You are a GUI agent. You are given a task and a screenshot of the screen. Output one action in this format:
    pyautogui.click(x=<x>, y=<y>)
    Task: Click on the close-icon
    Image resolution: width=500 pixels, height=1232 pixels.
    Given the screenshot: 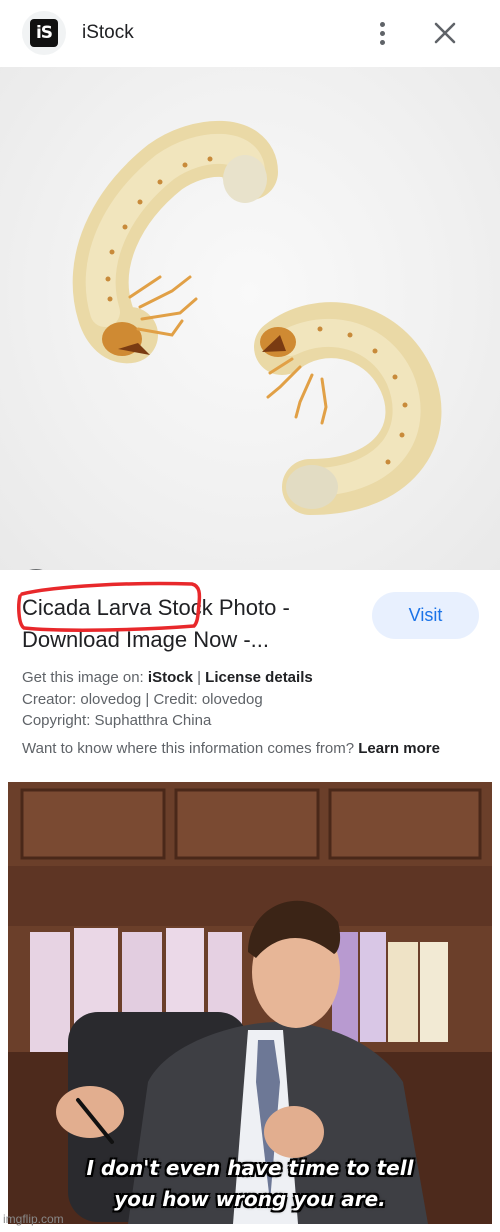 What is the action you would take?
    pyautogui.click(x=445, y=33)
    